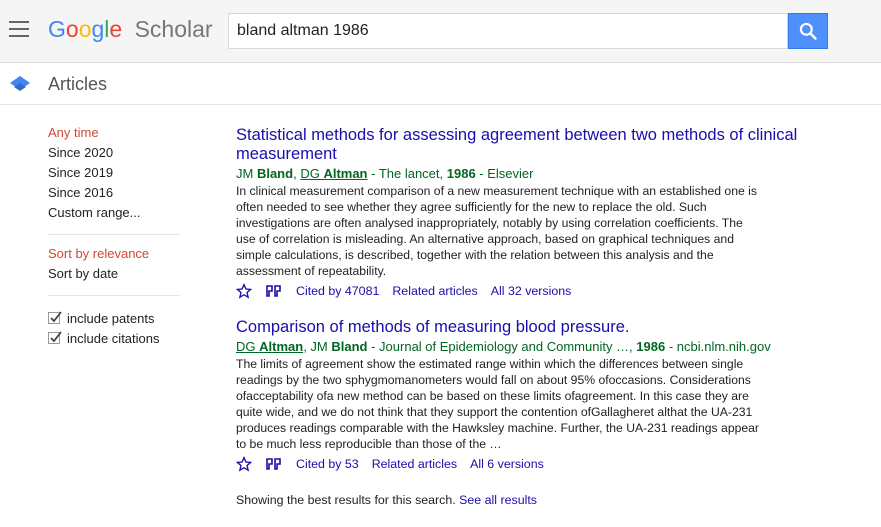 This screenshot has height=527, width=881. I want to click on search-input, so click(508, 31).